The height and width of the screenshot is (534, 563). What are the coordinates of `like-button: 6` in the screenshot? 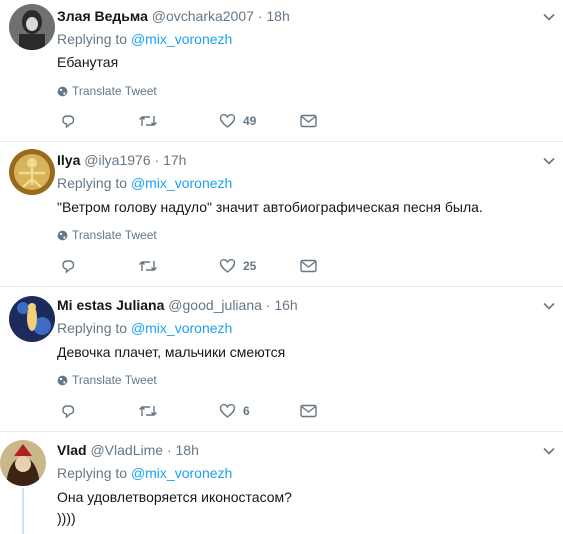 It's located at (234, 411).